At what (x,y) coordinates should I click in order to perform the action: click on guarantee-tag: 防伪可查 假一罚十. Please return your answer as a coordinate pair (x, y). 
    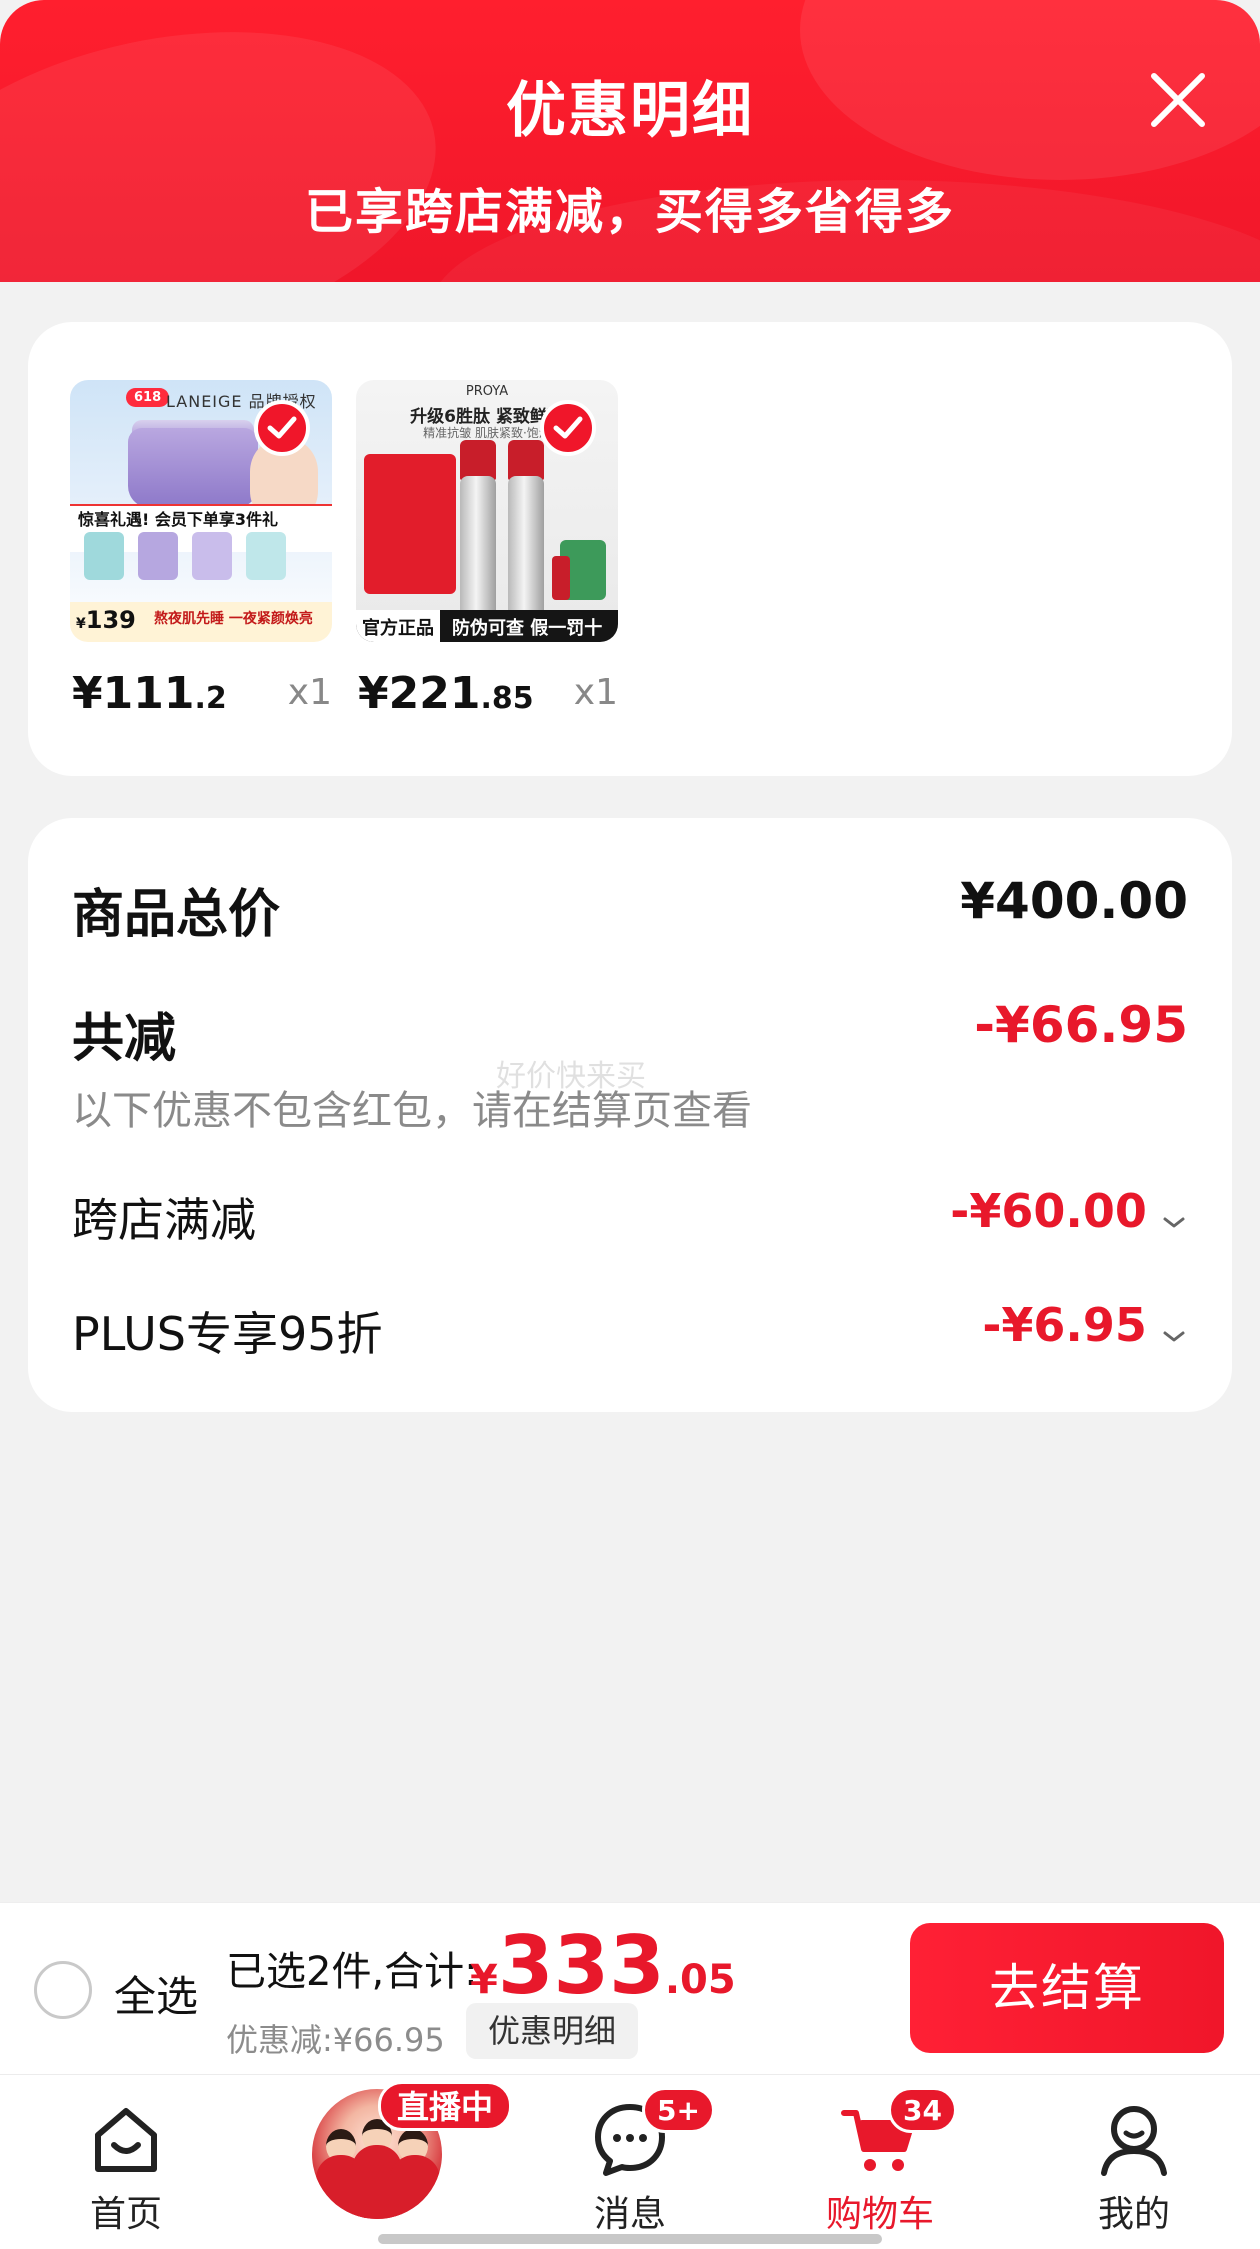
    Looking at the image, I should click on (527, 628).